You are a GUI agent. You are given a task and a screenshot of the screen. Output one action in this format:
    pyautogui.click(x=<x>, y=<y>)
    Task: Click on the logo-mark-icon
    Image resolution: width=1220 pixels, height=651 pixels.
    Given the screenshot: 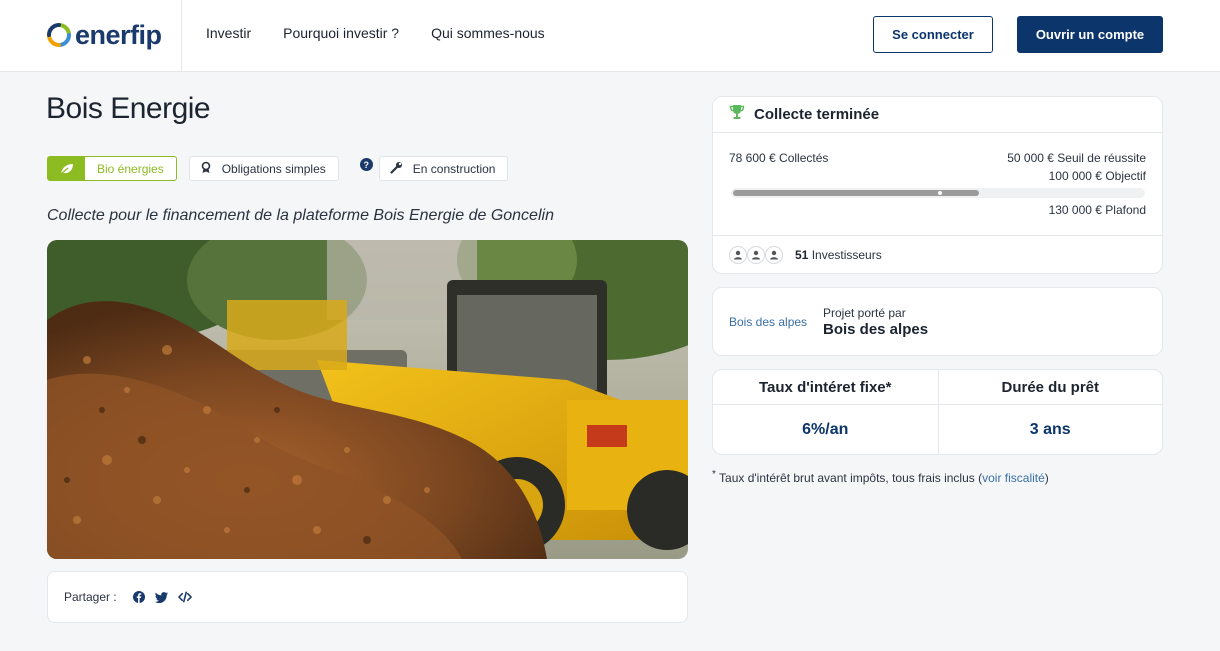 What is the action you would take?
    pyautogui.click(x=59, y=35)
    